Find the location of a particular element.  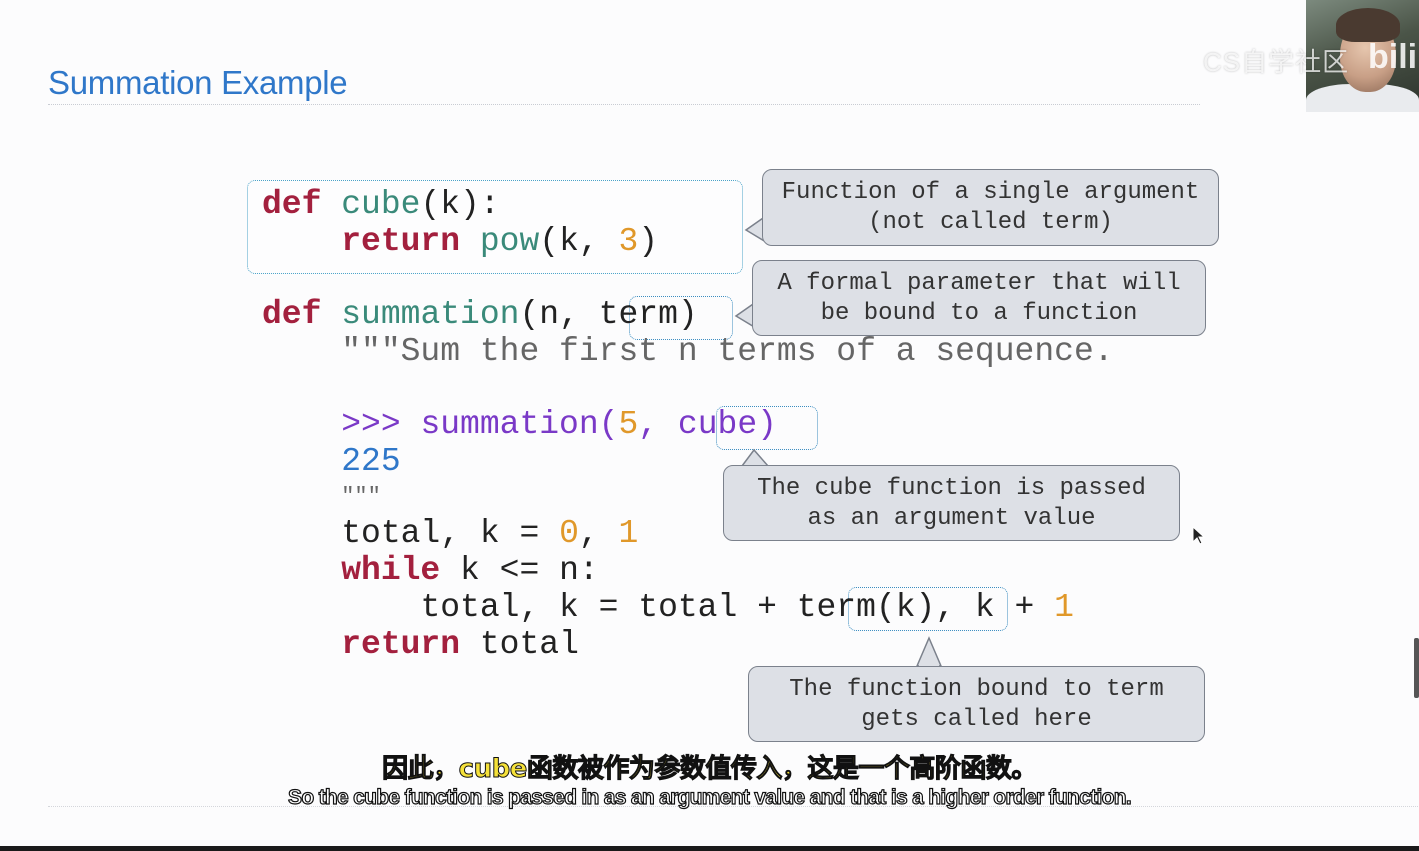

return-value: total is located at coordinates (519, 644).